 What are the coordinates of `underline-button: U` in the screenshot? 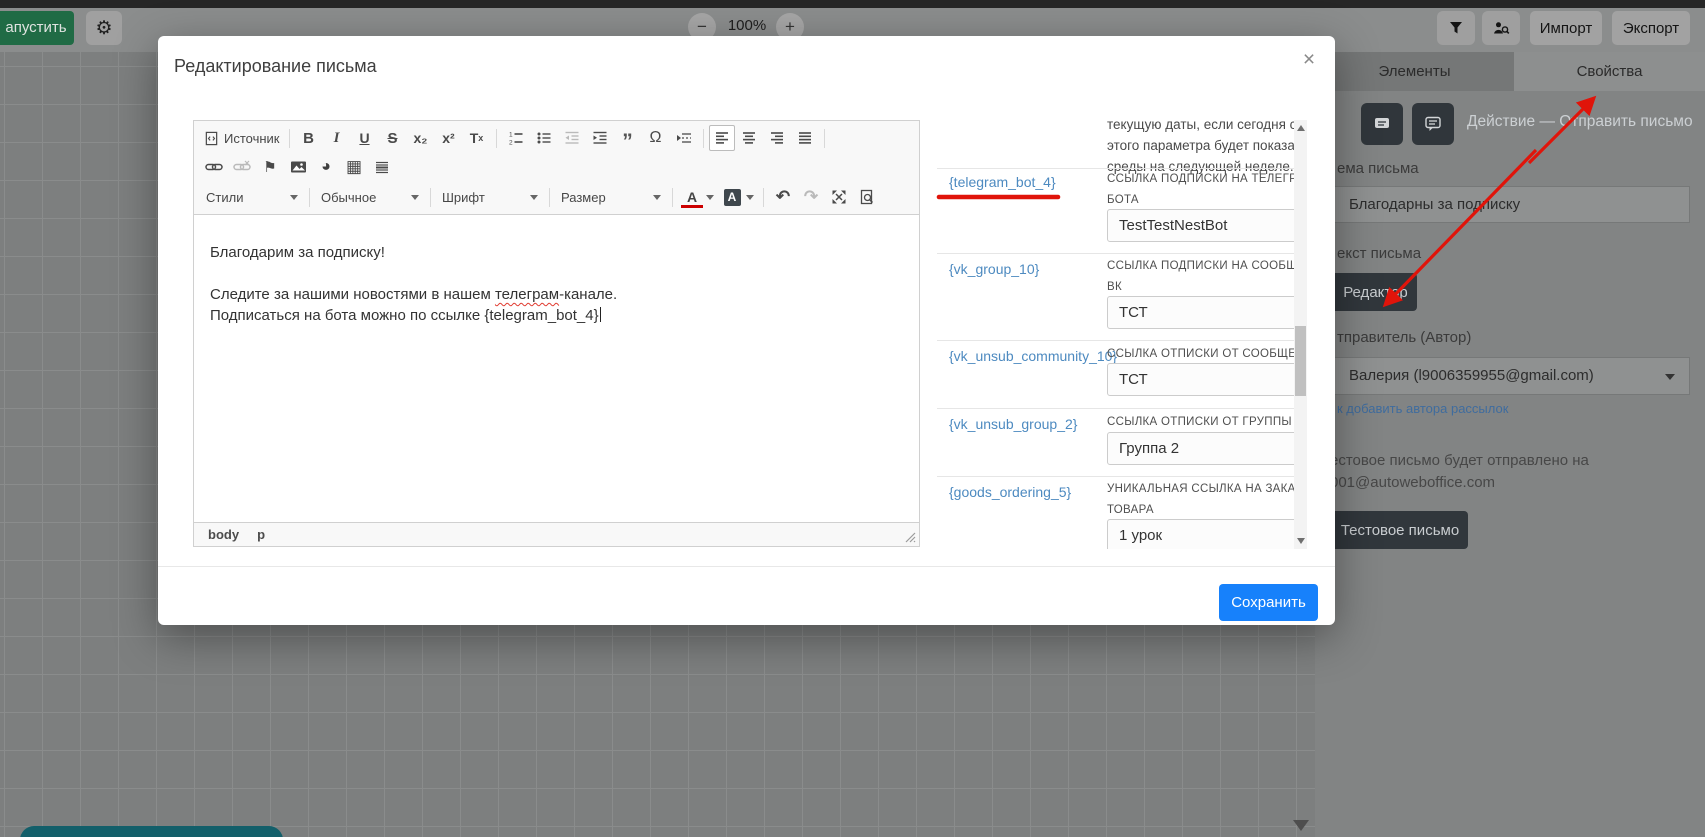 It's located at (365, 138).